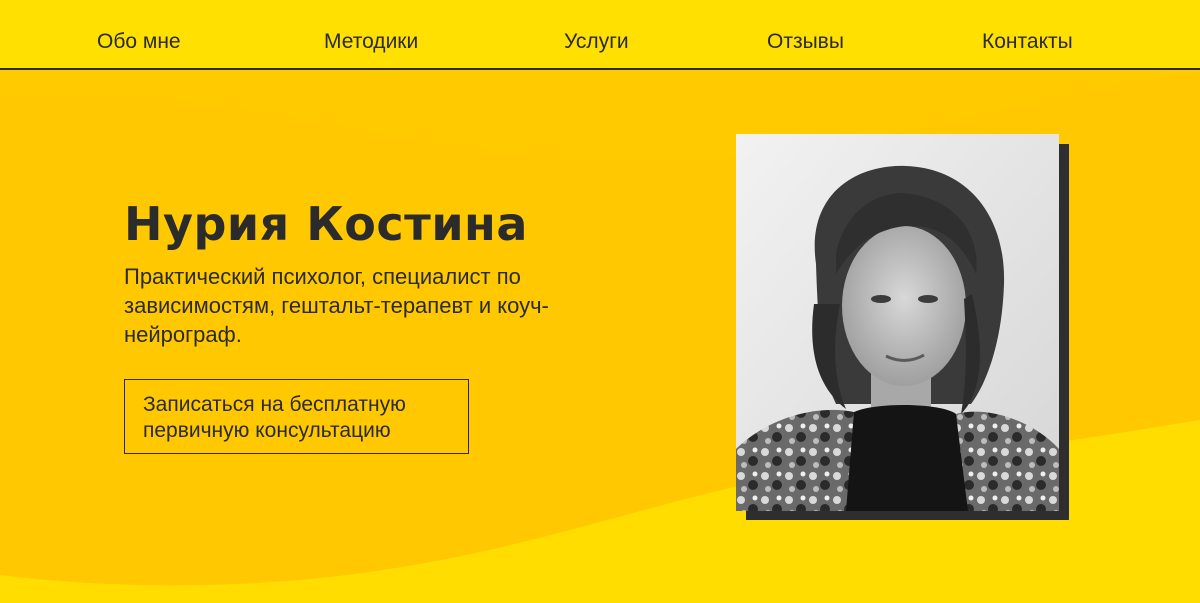 The height and width of the screenshot is (603, 1200). I want to click on nav-item-reviews: Отзывы, so click(805, 42).